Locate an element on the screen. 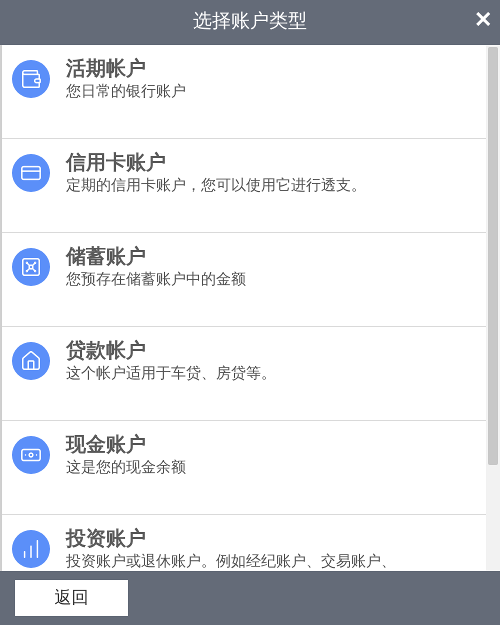  account-type-item: 活期帐户 您日常的银行账户 is located at coordinates (244, 92).